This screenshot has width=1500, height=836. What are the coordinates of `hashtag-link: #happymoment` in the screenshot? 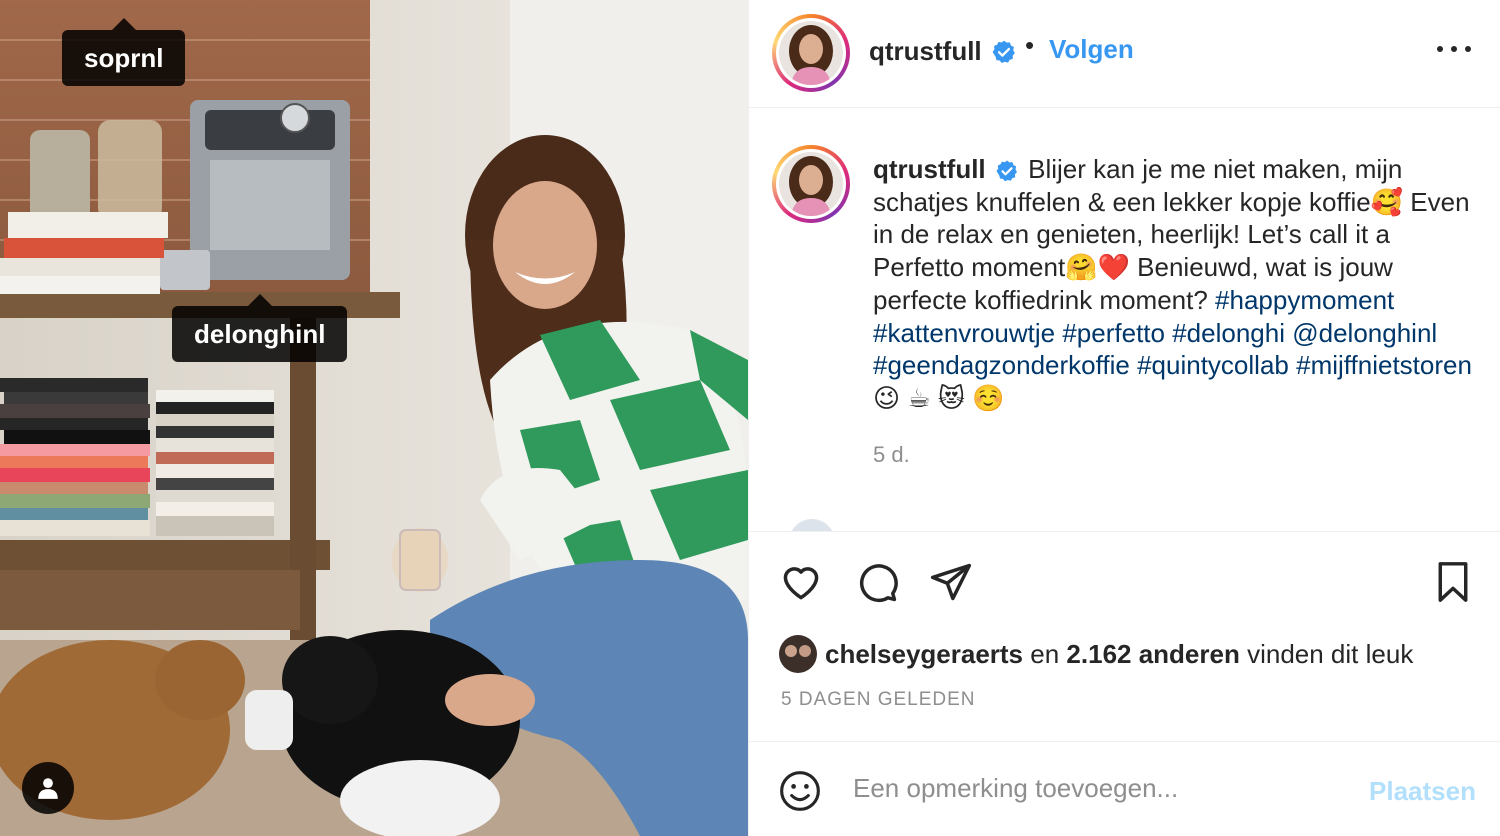 It's located at (1304, 300).